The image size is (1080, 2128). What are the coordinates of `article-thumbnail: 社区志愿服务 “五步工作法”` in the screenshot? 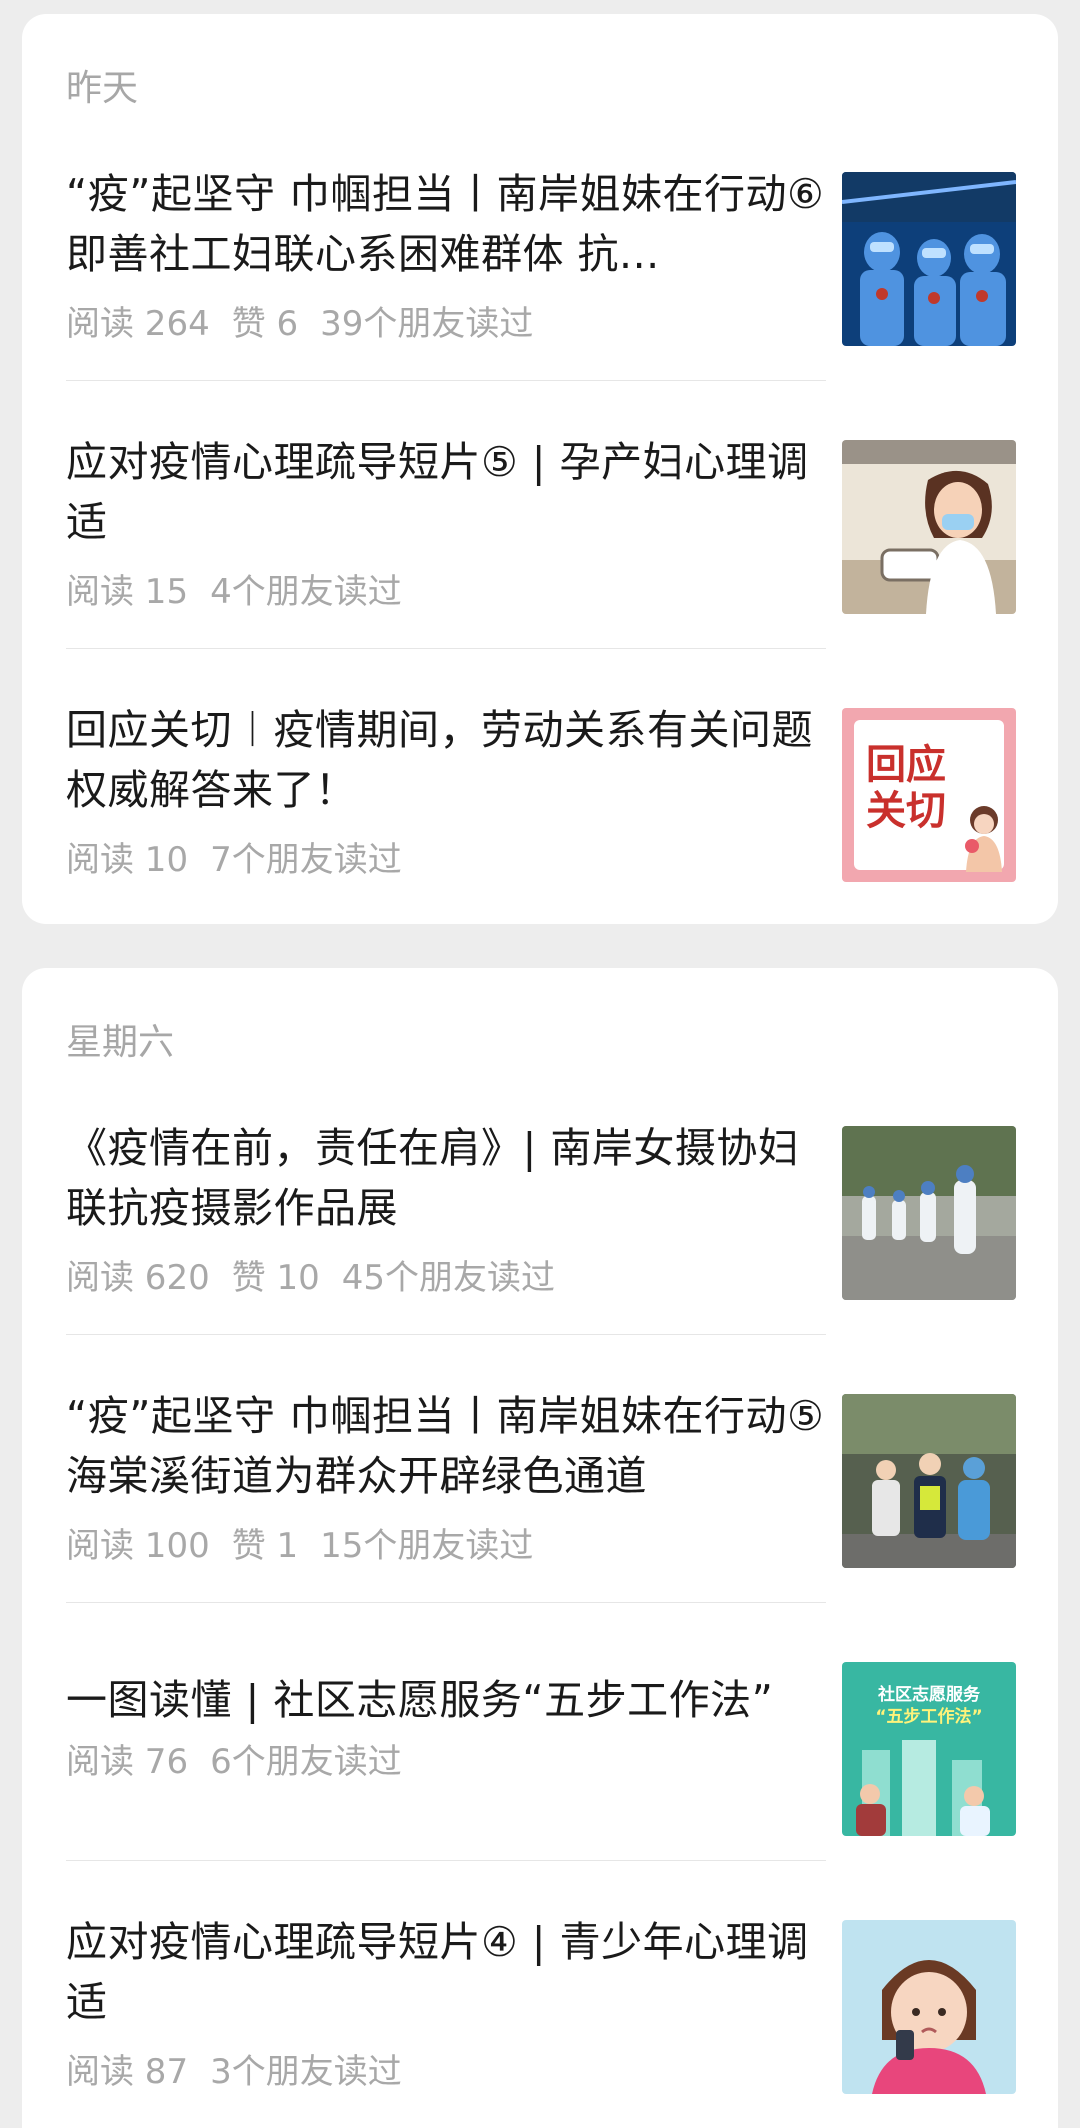 It's located at (929, 1749).